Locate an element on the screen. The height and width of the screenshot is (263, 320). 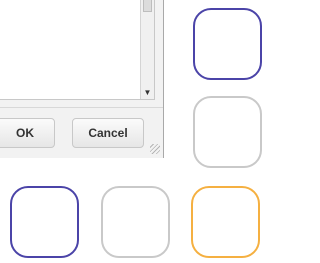
dialog-footer: OK Cancel is located at coordinates (81, 132).